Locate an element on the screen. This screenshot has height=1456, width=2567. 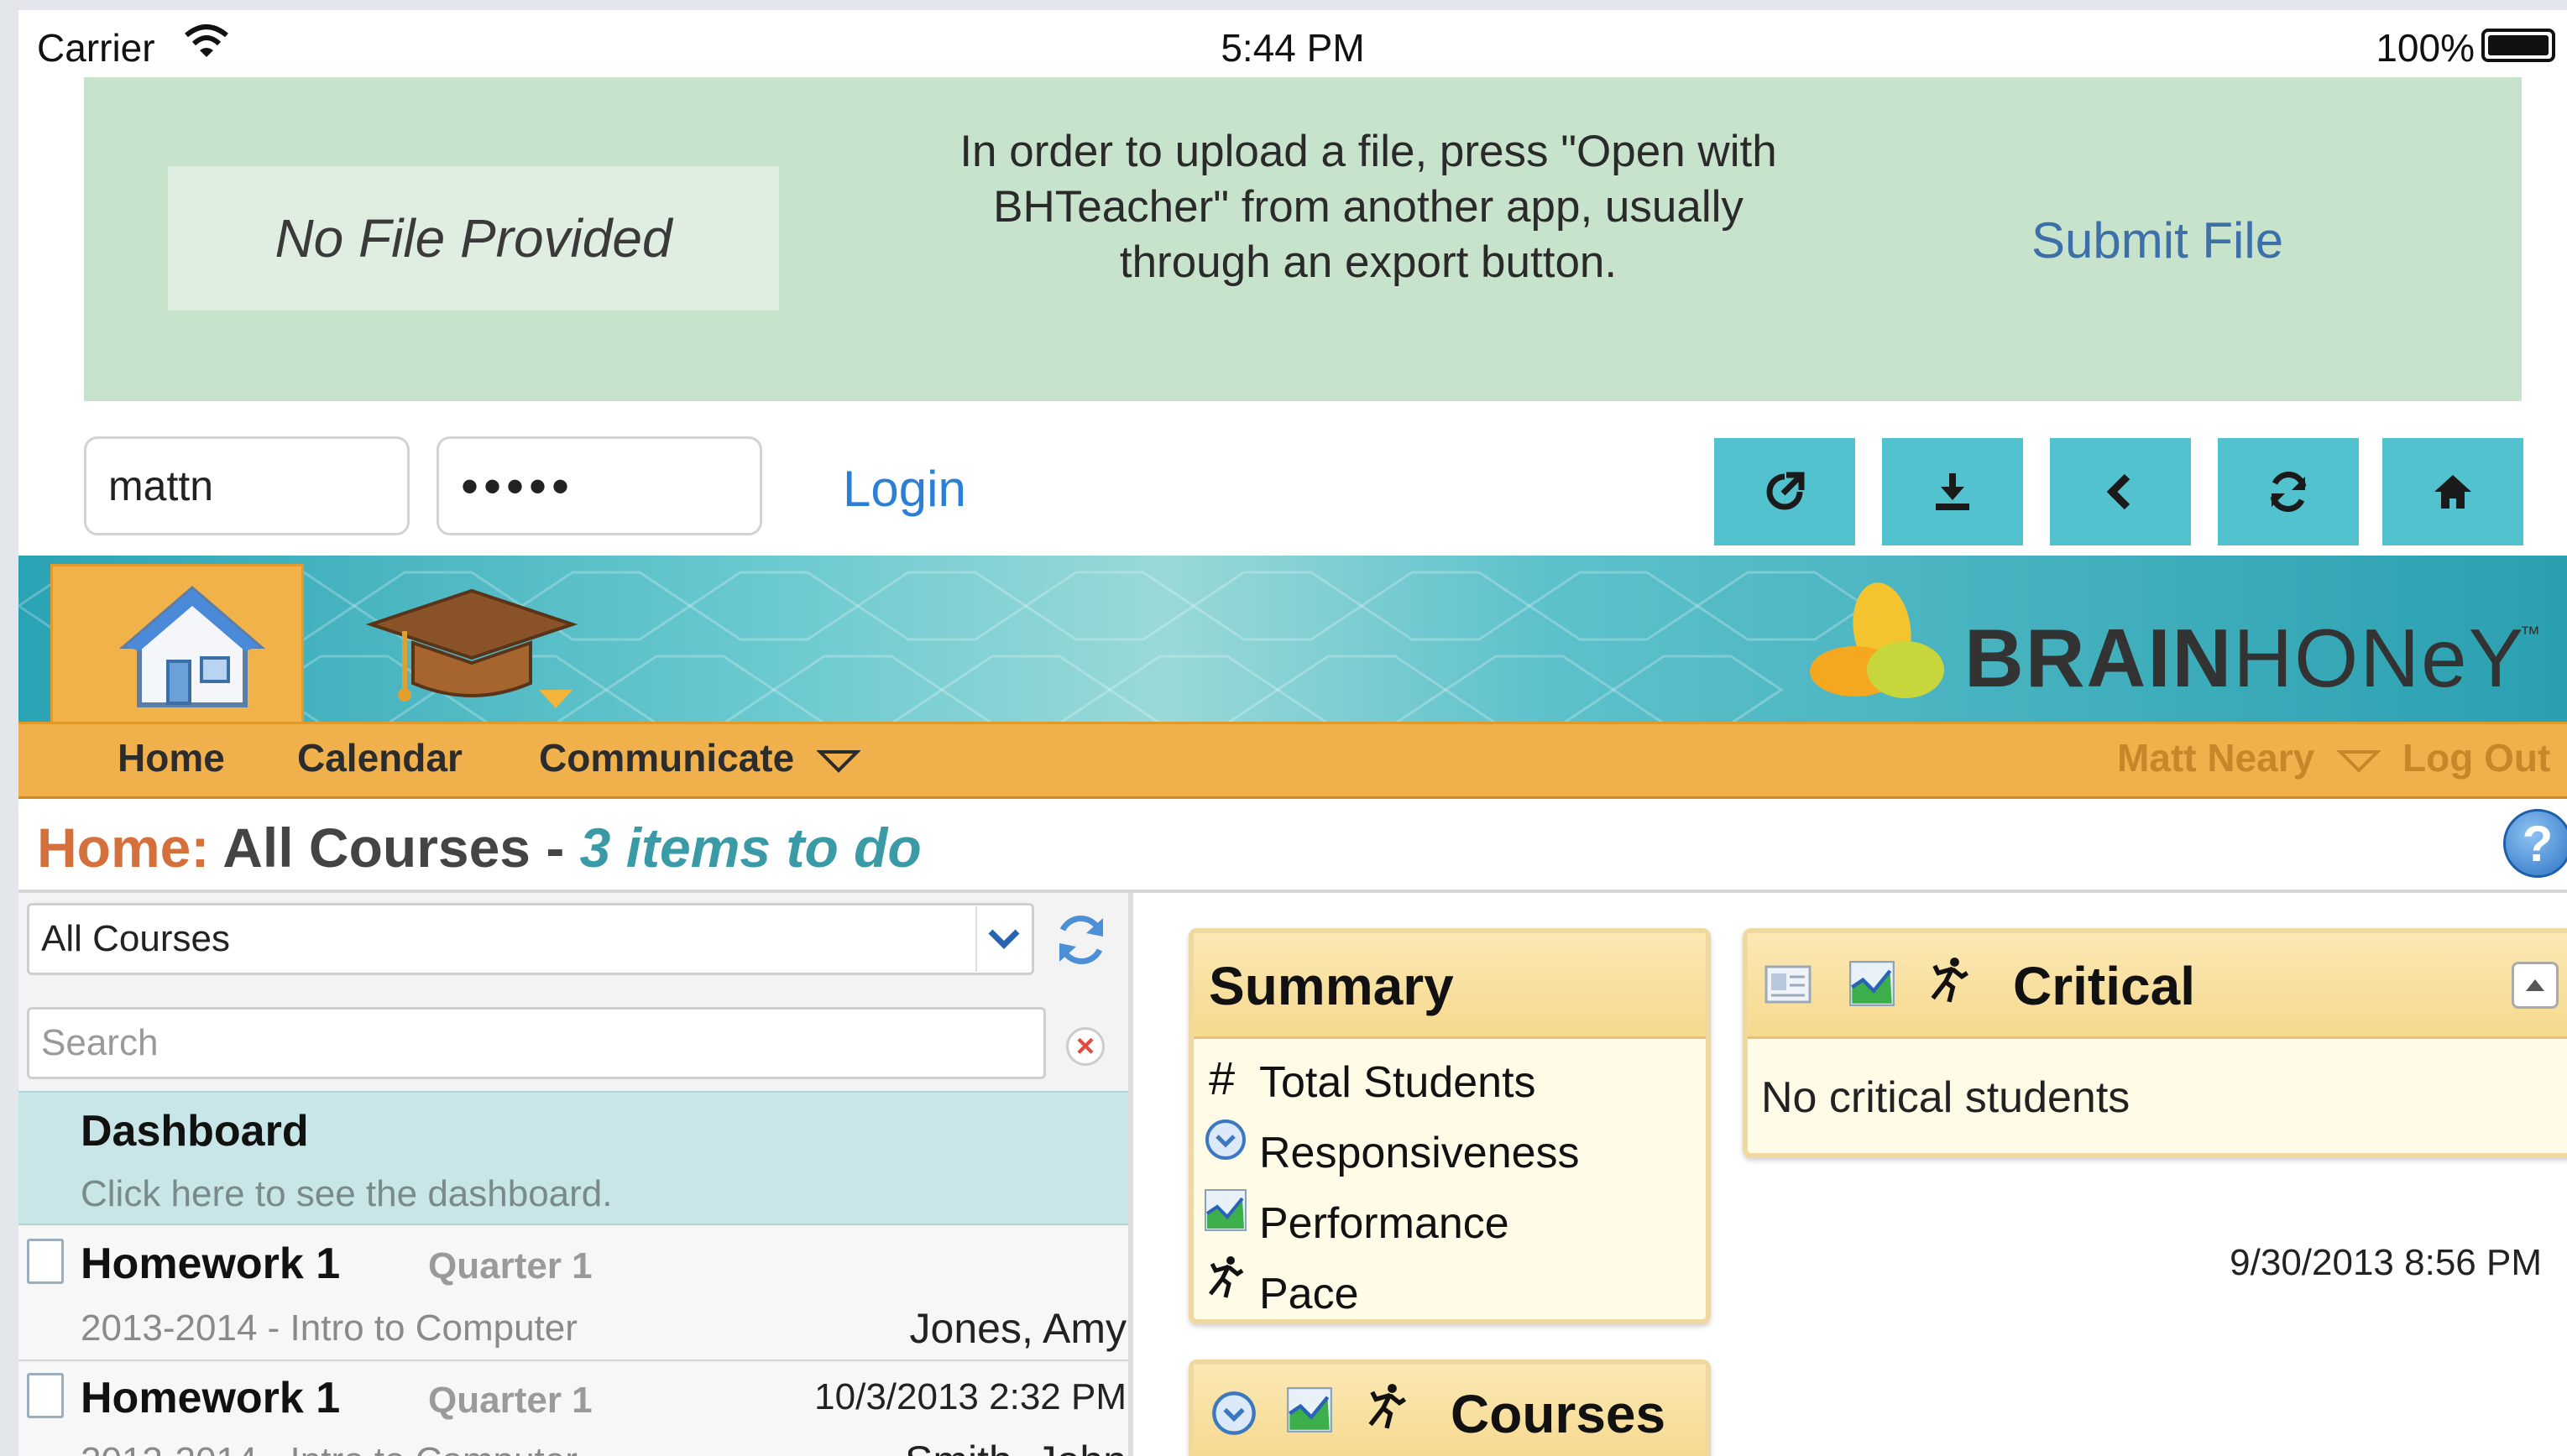
id-card-icon is located at coordinates (1788, 984).